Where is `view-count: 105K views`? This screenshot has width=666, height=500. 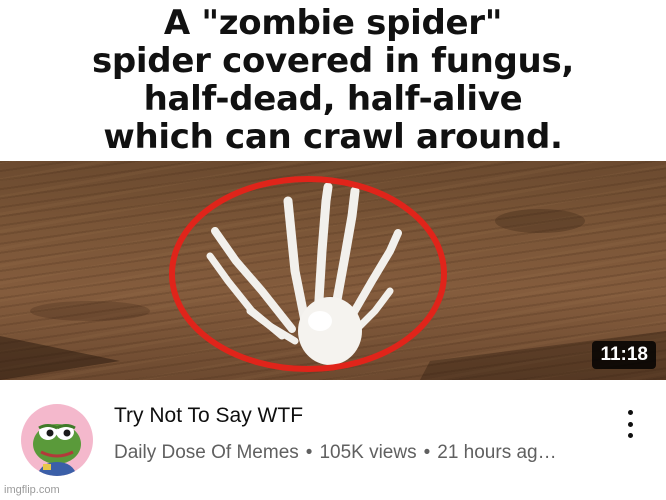 view-count: 105K views is located at coordinates (368, 452).